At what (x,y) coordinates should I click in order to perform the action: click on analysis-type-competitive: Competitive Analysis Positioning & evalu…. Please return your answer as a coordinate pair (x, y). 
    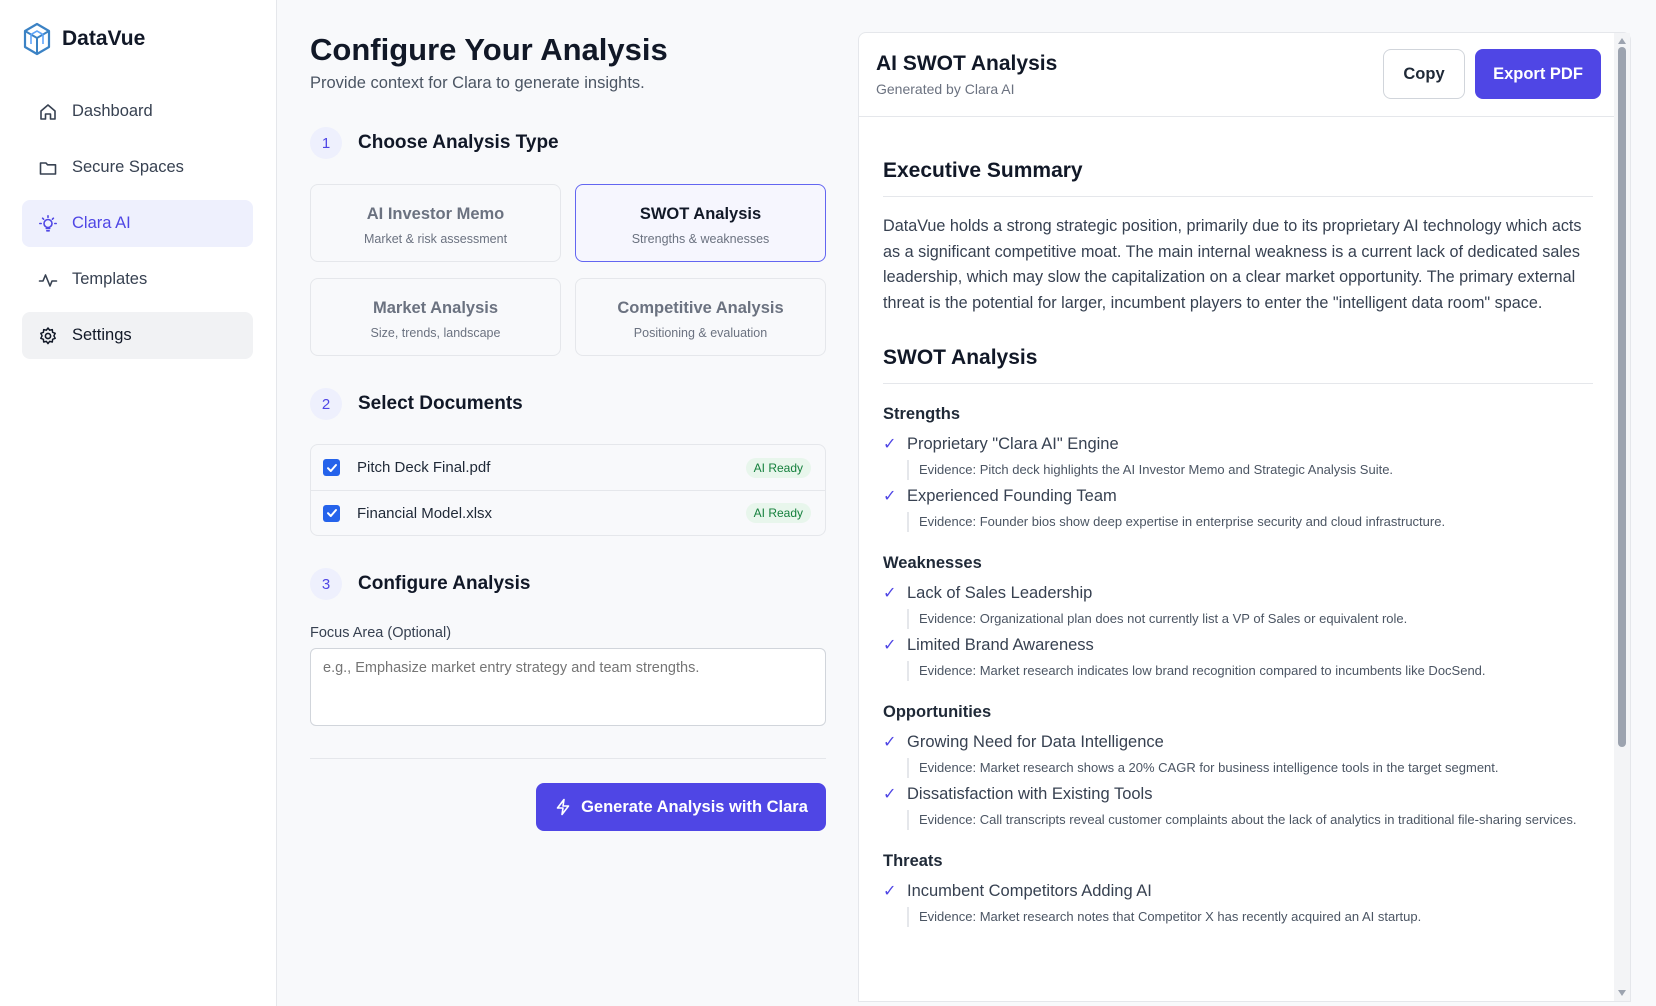
    Looking at the image, I should click on (700, 317).